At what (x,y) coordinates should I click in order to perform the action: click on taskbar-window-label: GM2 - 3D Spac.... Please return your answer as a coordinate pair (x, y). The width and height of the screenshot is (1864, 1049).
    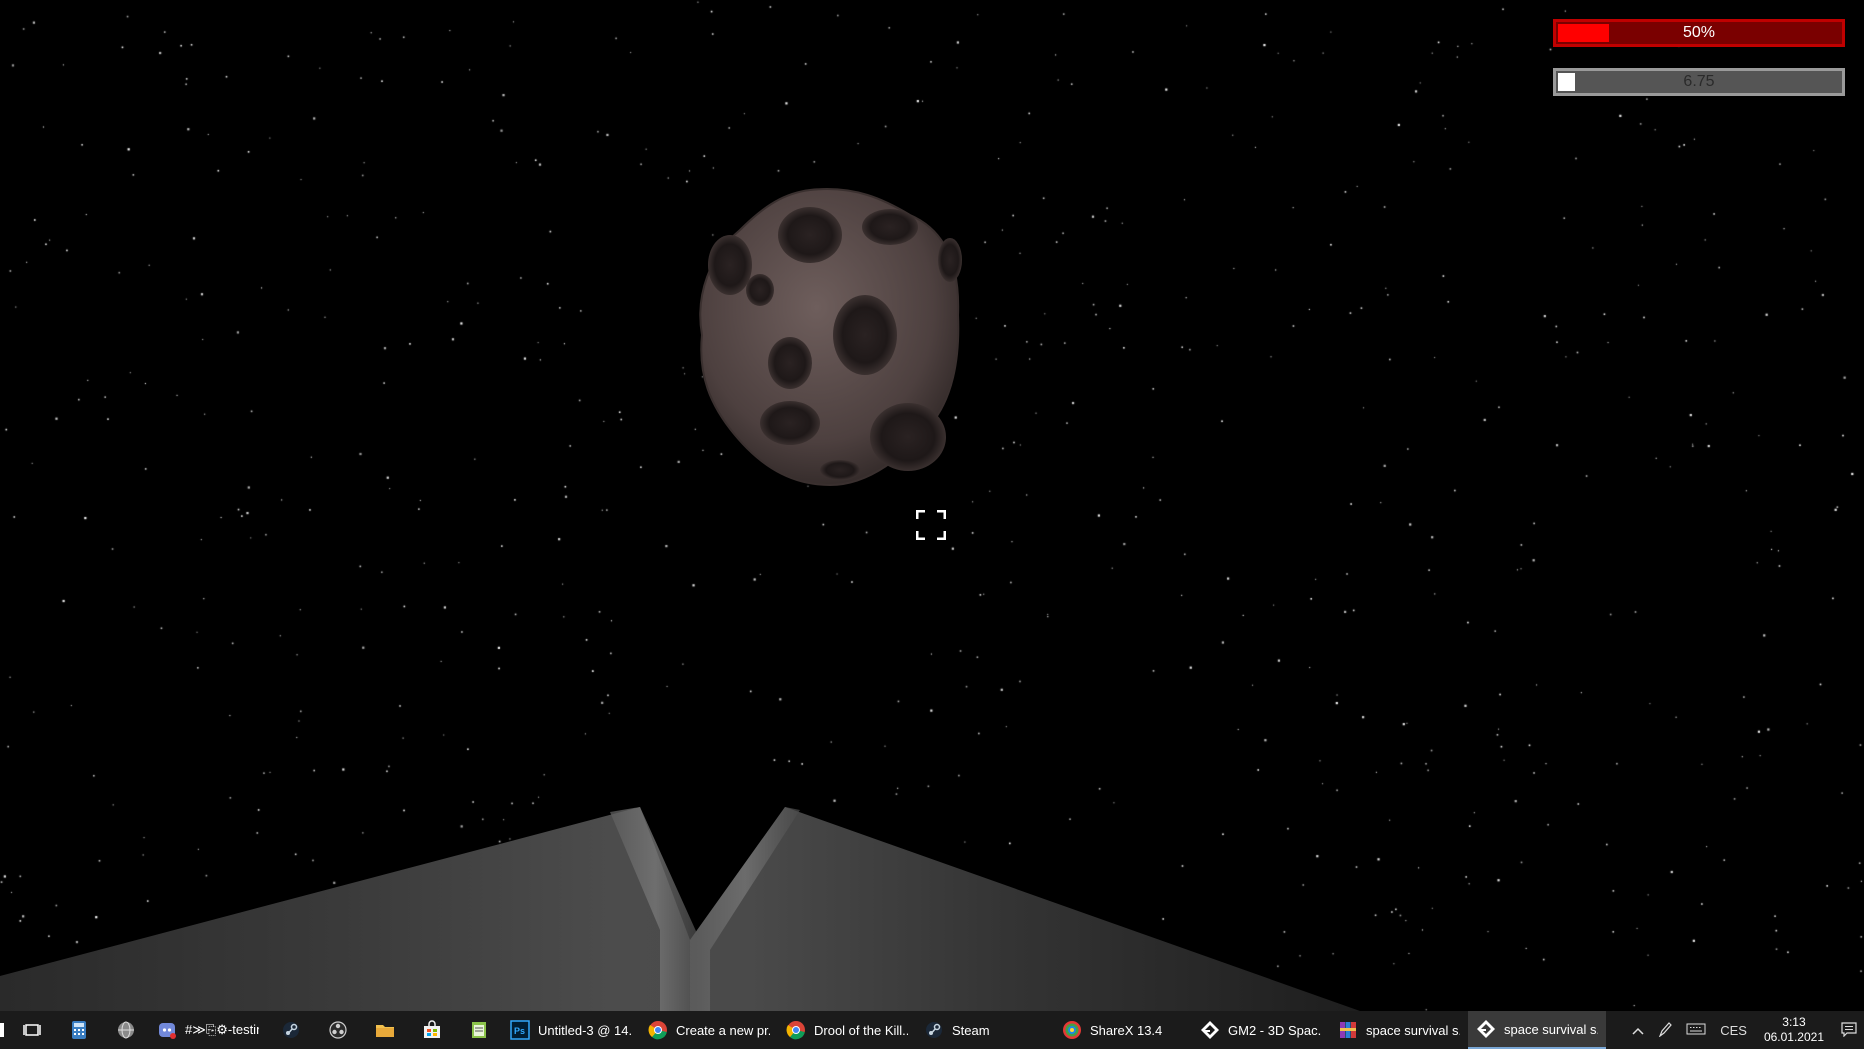
    Looking at the image, I should click on (1275, 1030).